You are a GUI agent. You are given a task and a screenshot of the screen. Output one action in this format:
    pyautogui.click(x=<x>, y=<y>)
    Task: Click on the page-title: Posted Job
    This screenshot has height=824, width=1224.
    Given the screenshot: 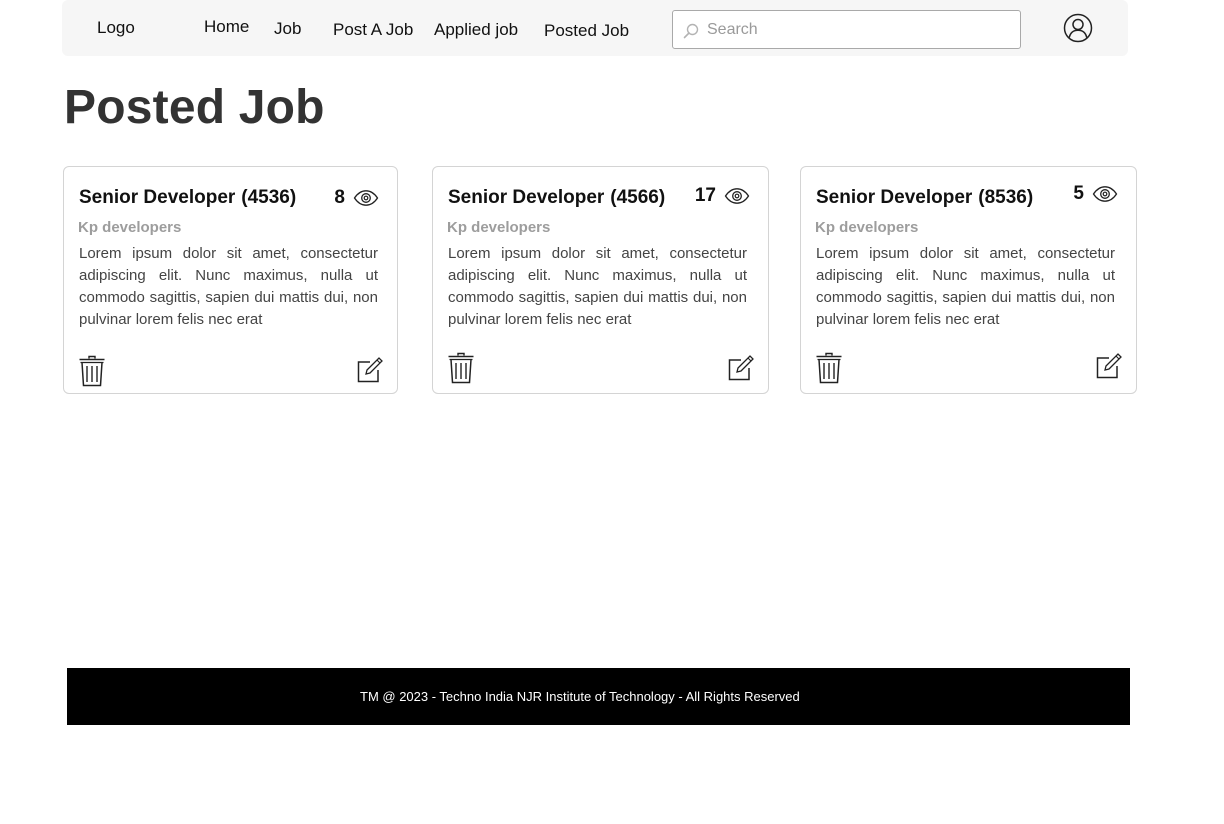 What is the action you would take?
    pyautogui.click(x=194, y=107)
    